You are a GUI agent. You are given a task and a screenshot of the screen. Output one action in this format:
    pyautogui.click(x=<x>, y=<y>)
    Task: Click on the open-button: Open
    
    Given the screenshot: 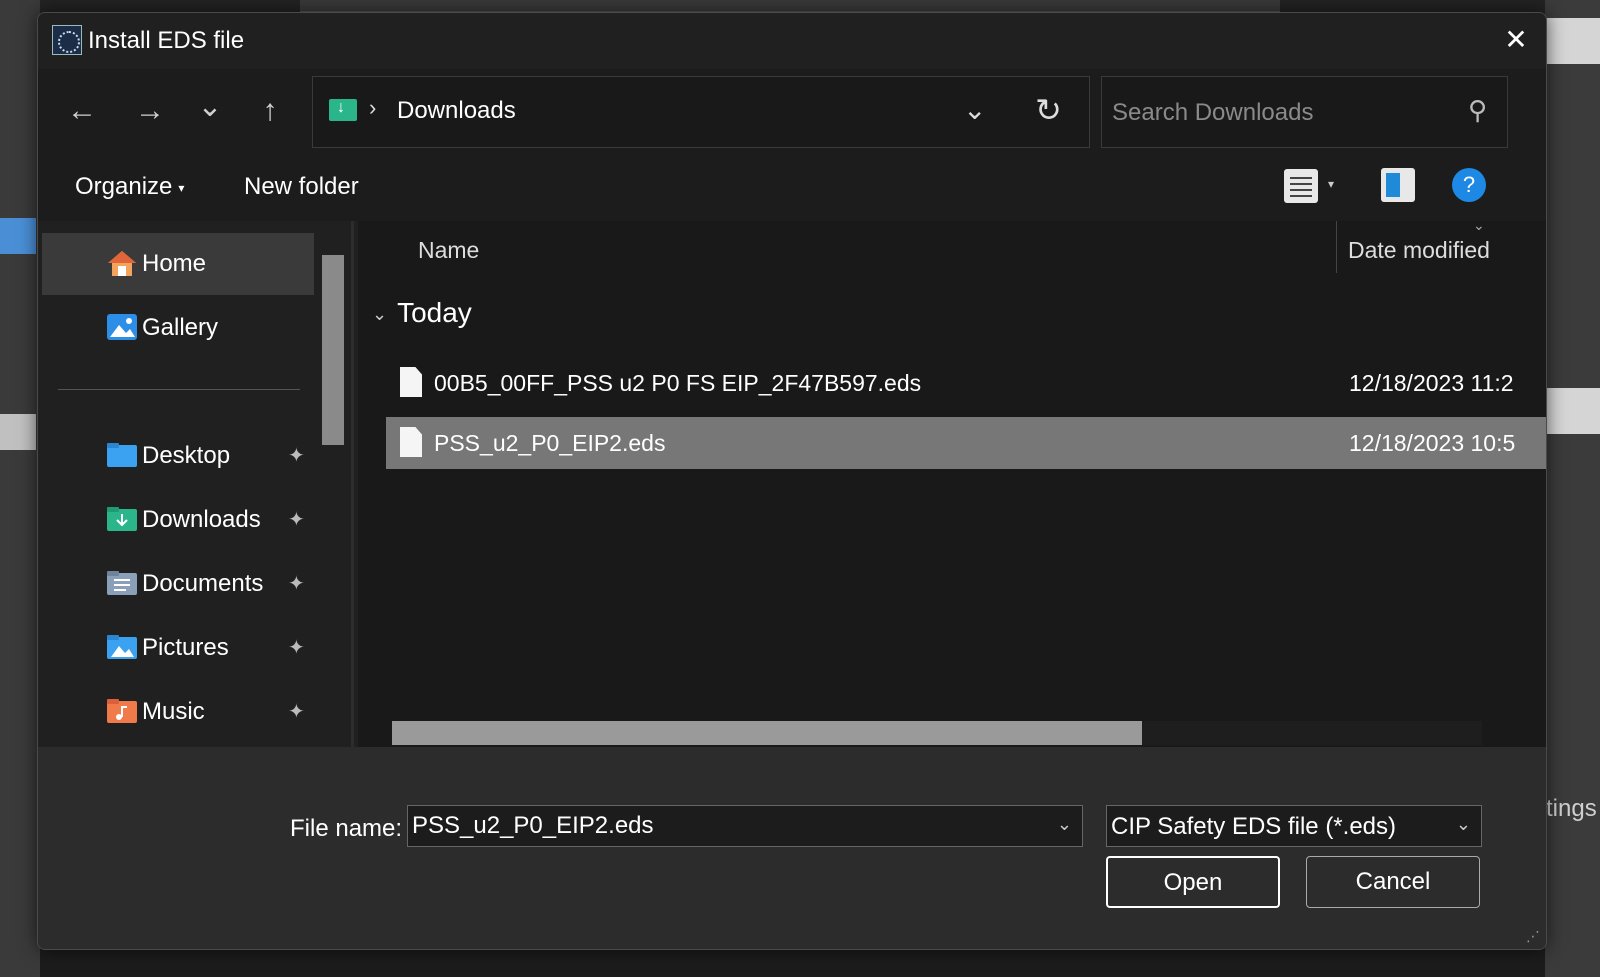 What is the action you would take?
    pyautogui.click(x=1193, y=882)
    